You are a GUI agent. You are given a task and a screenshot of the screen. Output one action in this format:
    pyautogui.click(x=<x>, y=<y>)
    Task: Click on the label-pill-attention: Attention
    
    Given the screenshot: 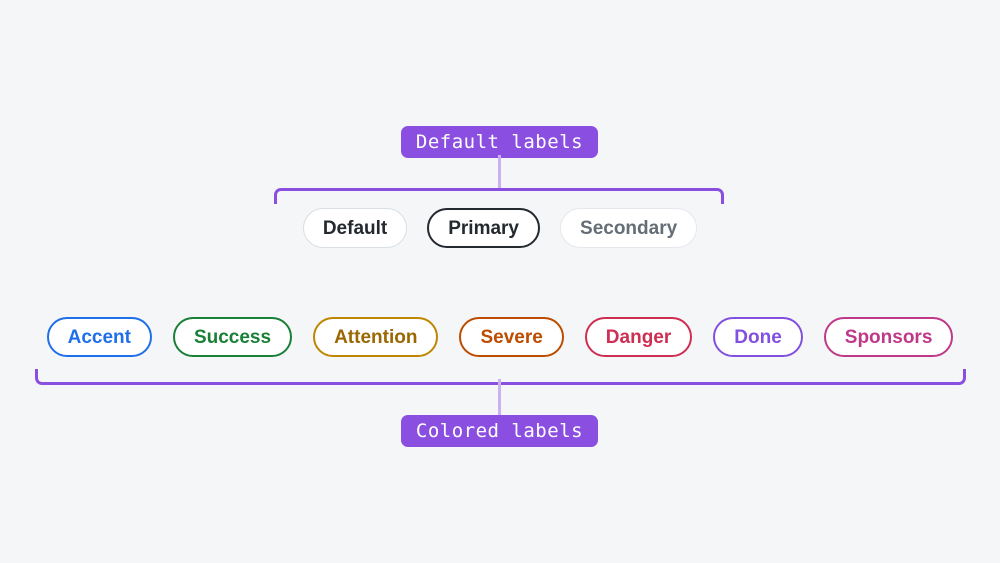 What is the action you would take?
    pyautogui.click(x=376, y=337)
    